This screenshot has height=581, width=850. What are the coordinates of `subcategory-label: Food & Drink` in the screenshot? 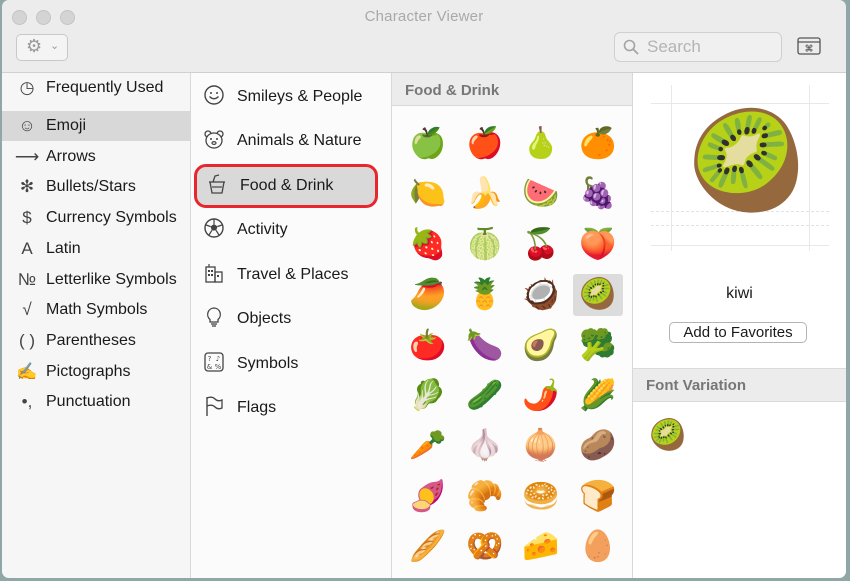 It's located at (287, 185).